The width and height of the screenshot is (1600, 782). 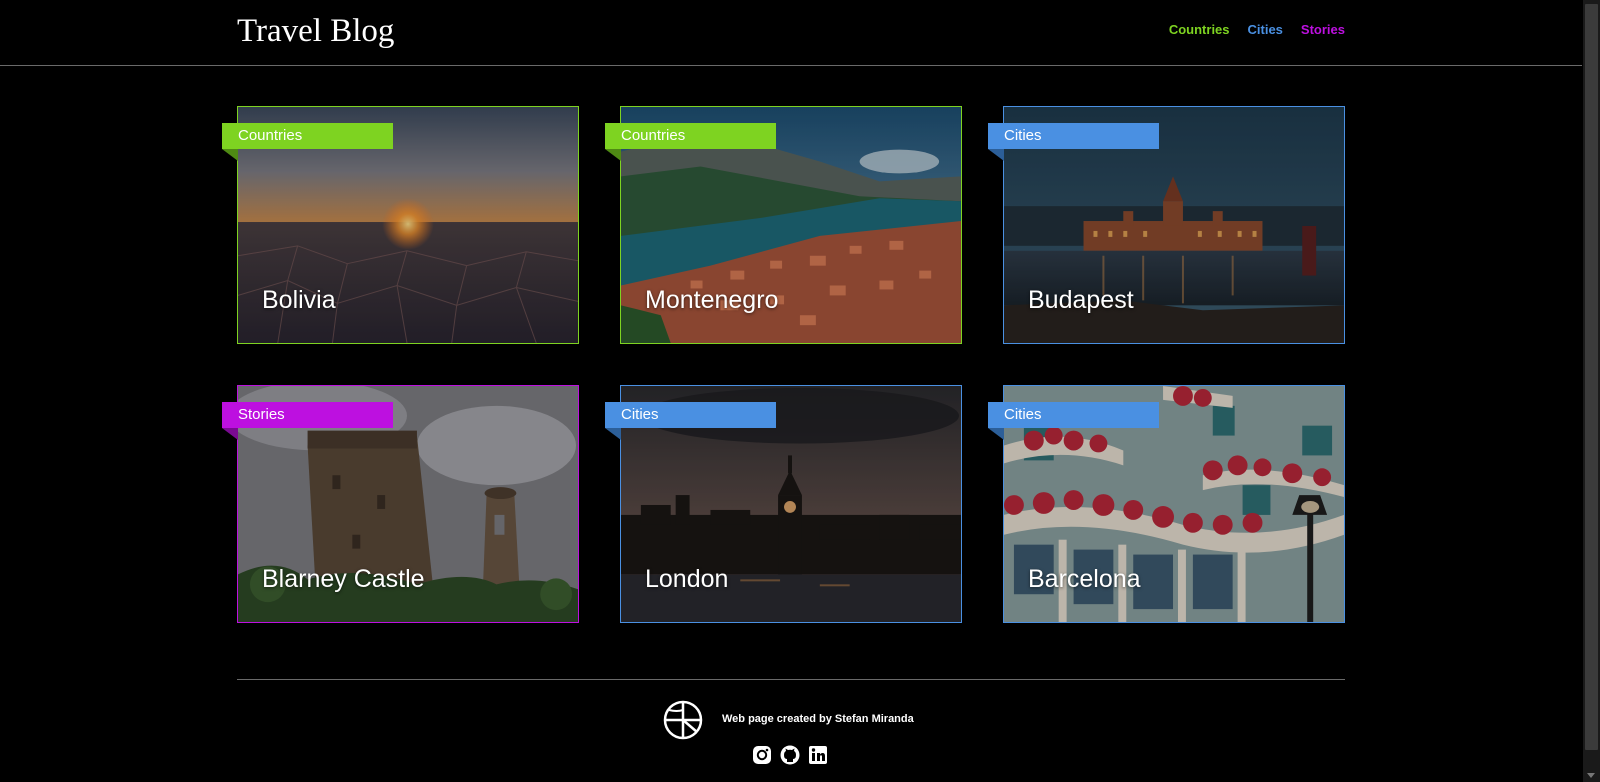 I want to click on footer-credit: Web page created by Stefan Miranda, so click(x=818, y=719).